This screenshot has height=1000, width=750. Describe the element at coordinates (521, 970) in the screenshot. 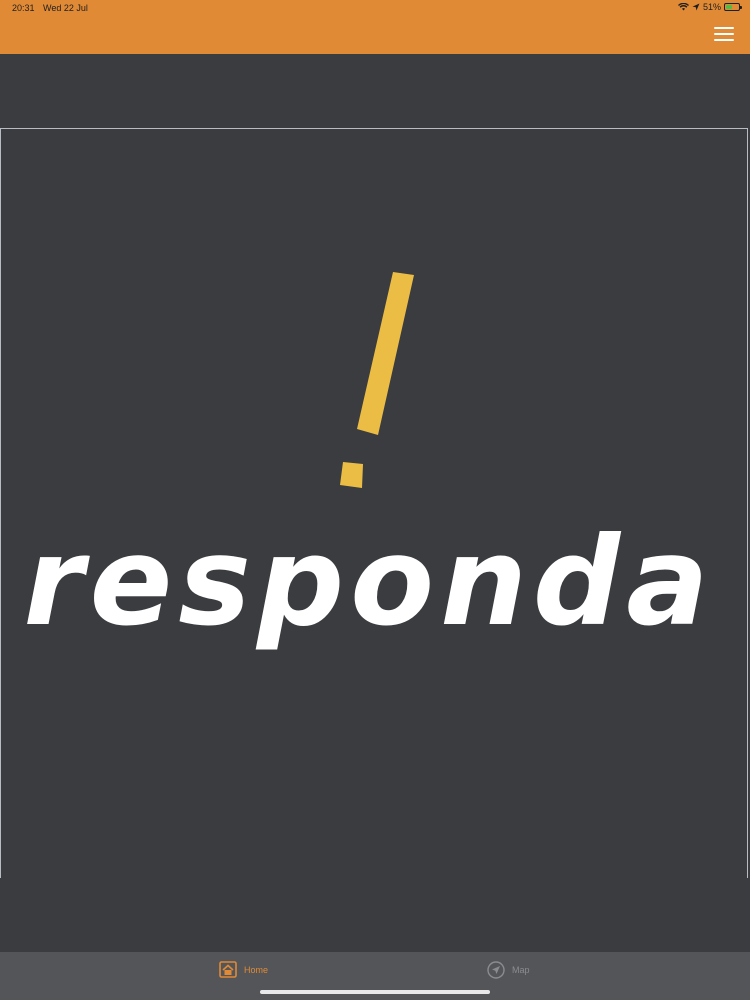

I see `tab-map-label: Map` at that location.